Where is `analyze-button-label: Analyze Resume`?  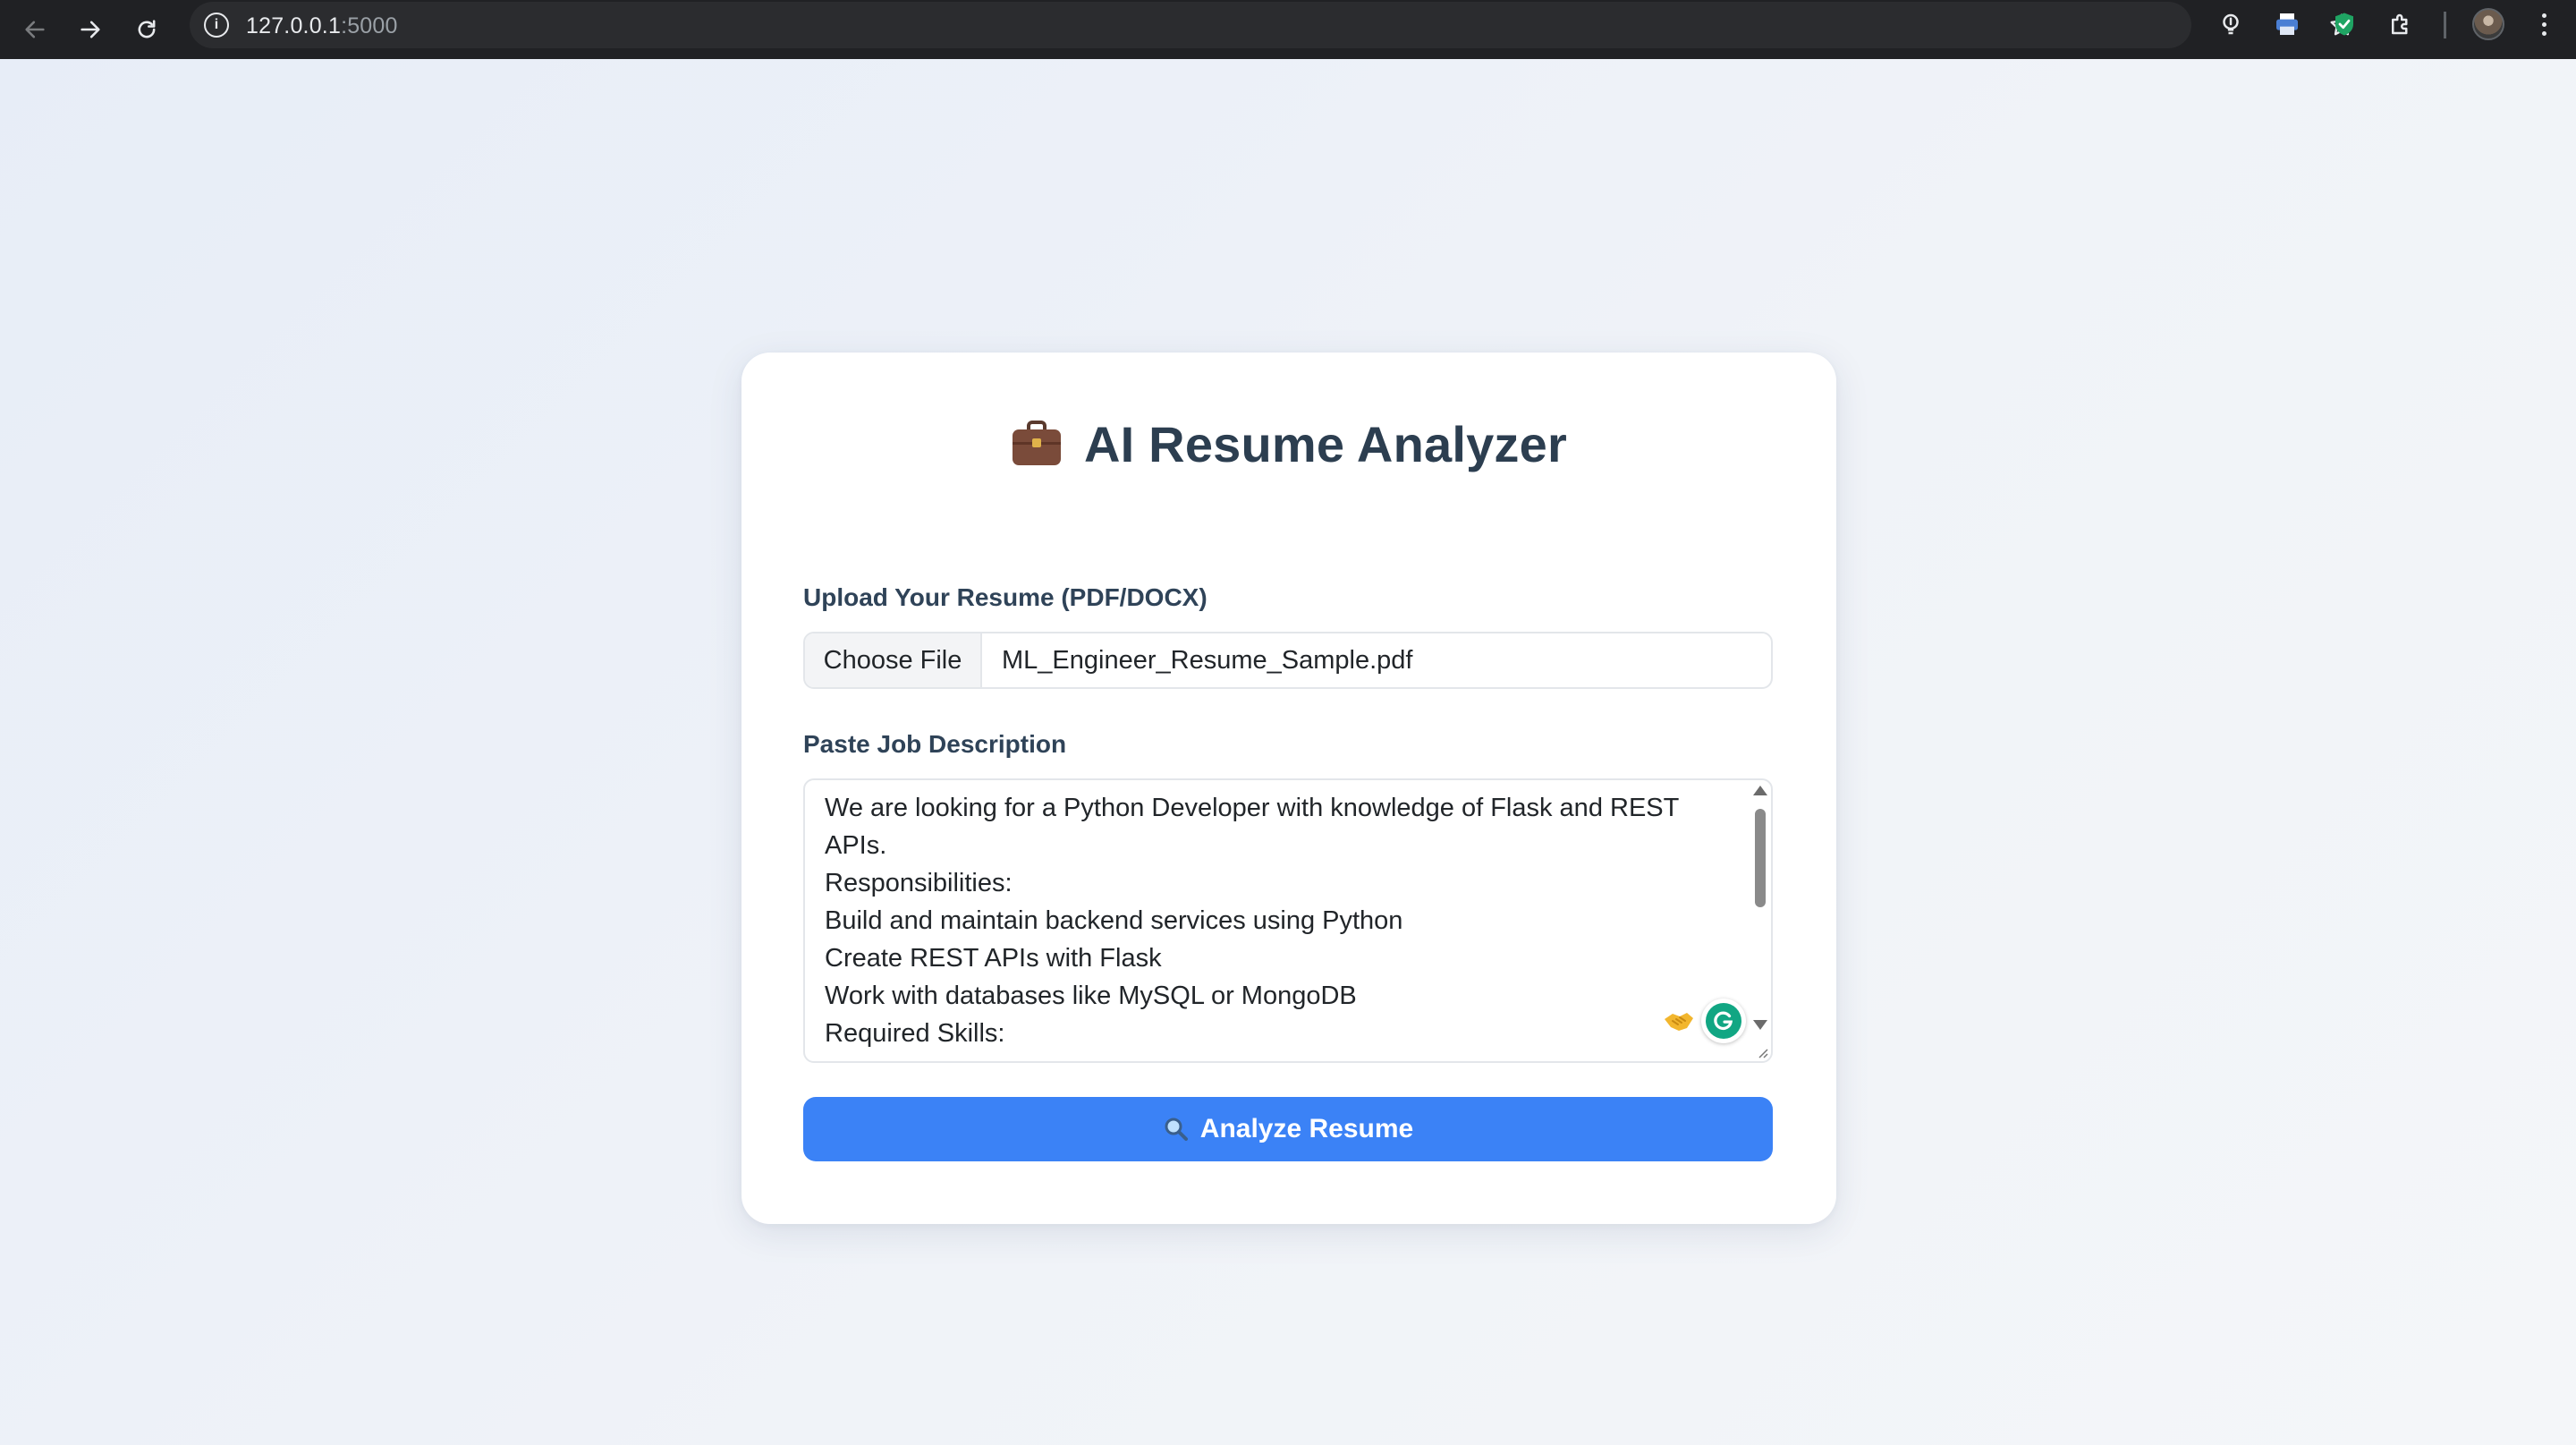 analyze-button-label: Analyze Resume is located at coordinates (1306, 1128).